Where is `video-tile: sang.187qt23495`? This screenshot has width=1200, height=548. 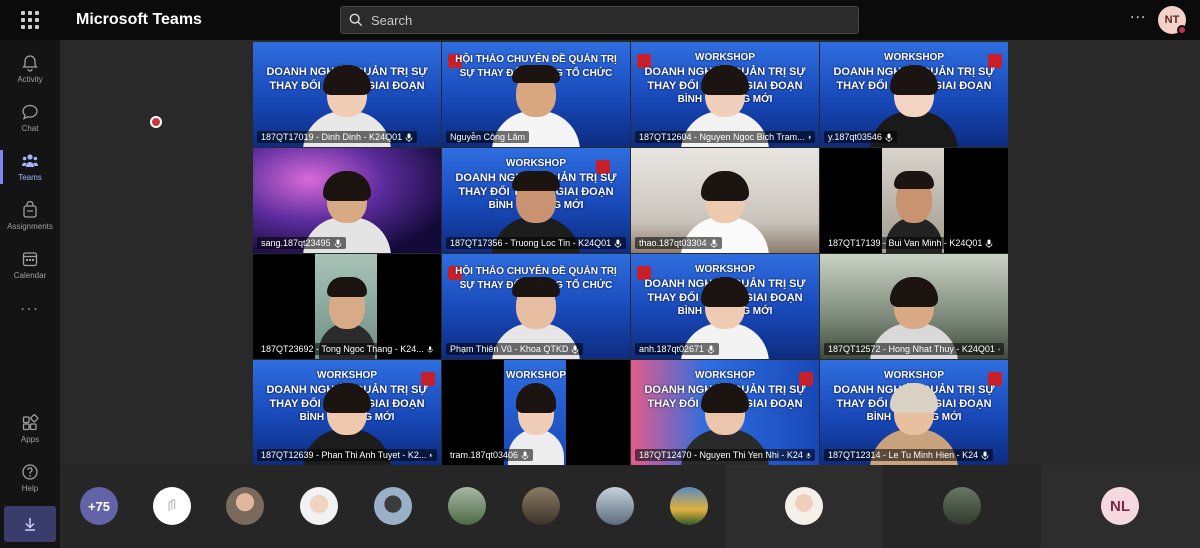
video-tile: sang.187qt23495 is located at coordinates (347, 200).